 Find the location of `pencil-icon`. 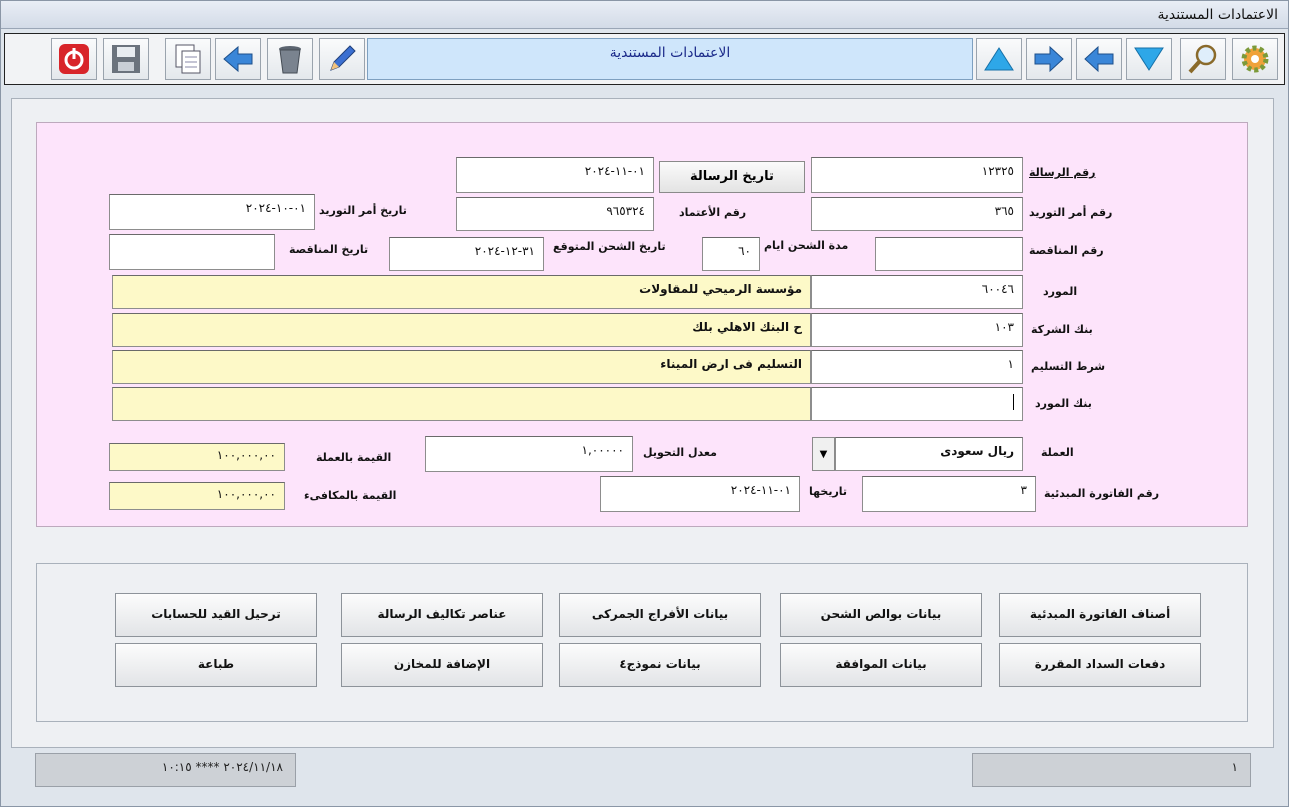

pencil-icon is located at coordinates (343, 58).